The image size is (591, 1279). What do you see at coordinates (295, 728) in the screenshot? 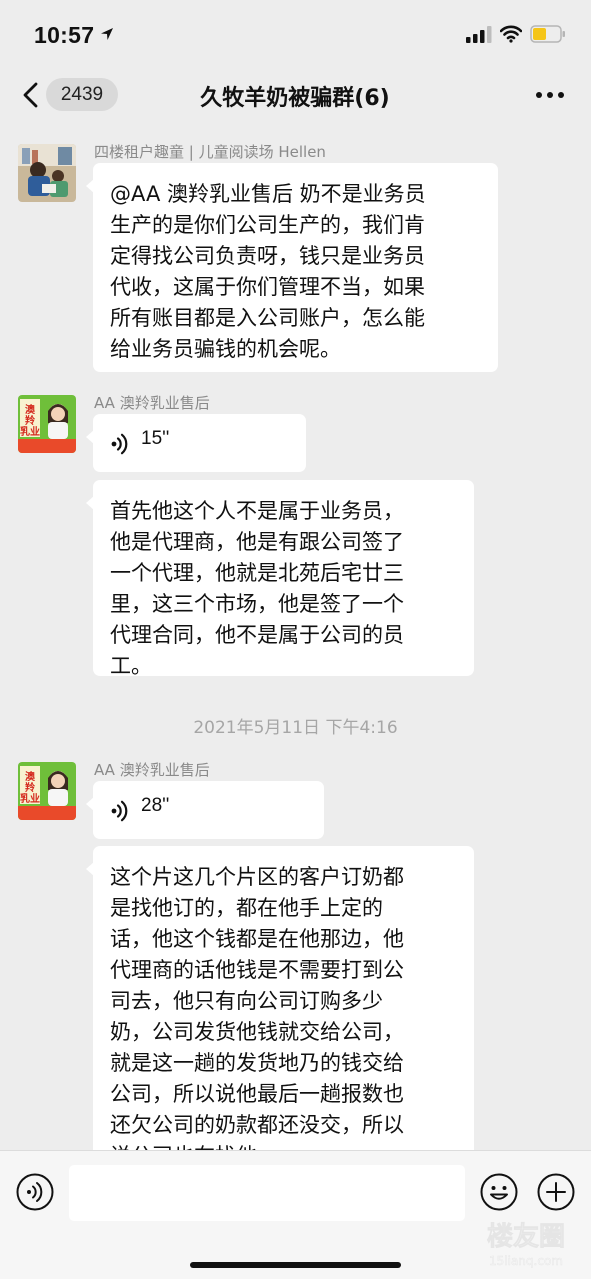
I see `timestamp-divider: 2021年5月11日 下午4:16` at bounding box center [295, 728].